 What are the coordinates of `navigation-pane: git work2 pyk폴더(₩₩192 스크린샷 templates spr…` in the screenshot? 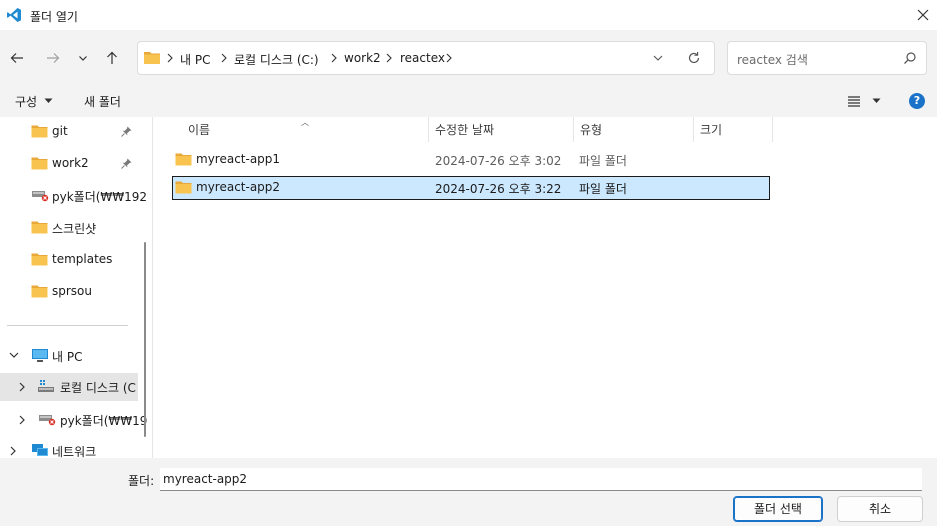 It's located at (76, 287).